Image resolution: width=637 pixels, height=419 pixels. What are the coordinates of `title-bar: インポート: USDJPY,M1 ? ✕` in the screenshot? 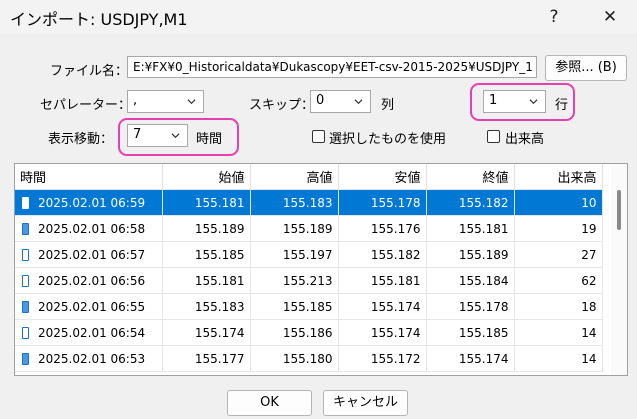 It's located at (318, 17).